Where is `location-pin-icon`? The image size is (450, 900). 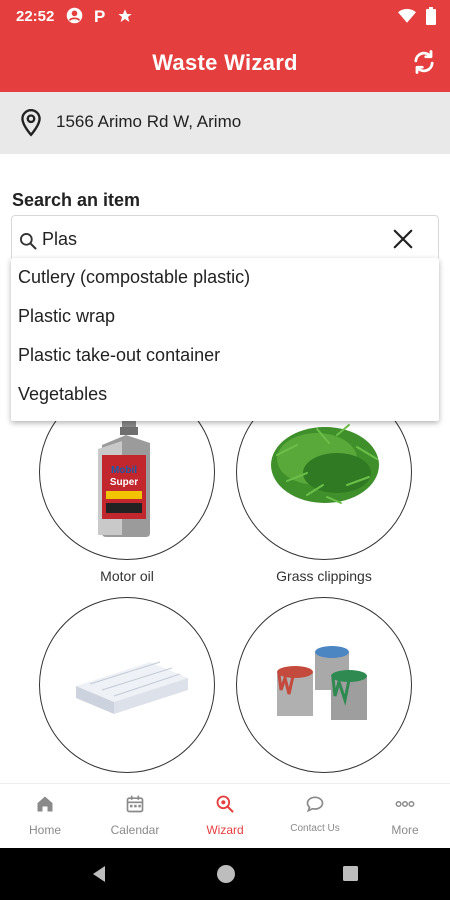 location-pin-icon is located at coordinates (31, 122).